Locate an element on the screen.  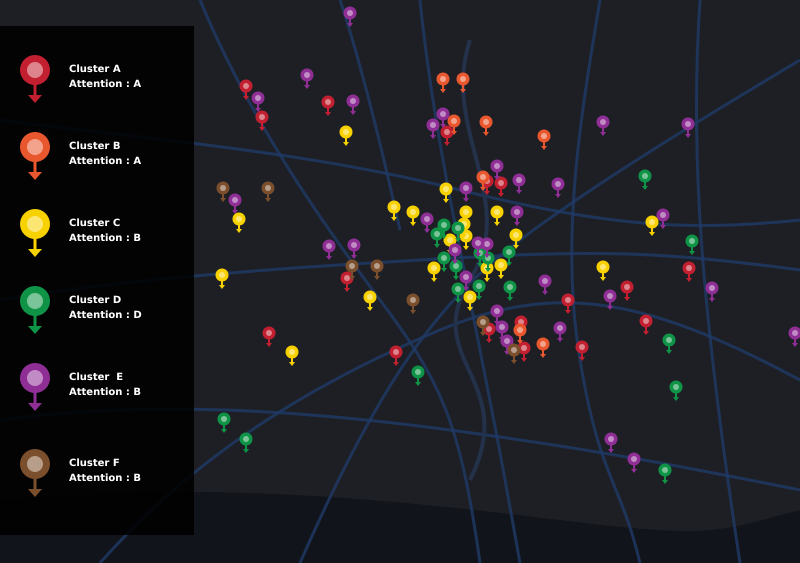
cluster-label: Cluster B is located at coordinates (95, 146).